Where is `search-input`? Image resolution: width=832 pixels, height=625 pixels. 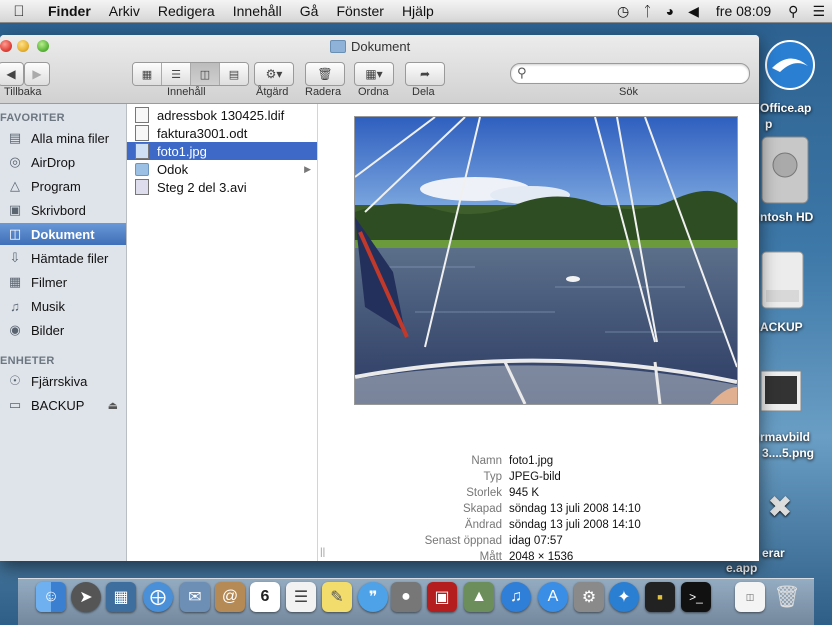 search-input is located at coordinates (637, 73).